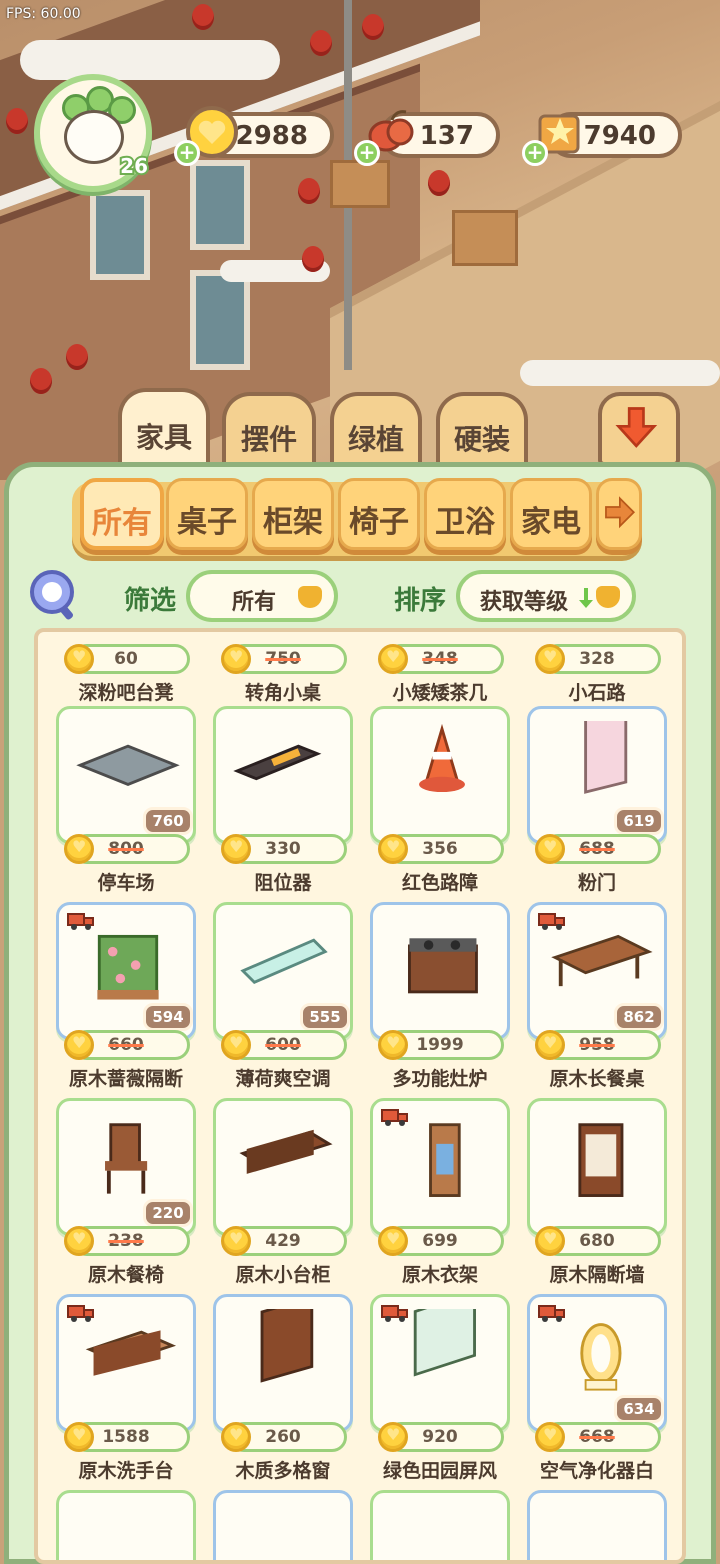 This screenshot has width=720, height=1564. Describe the element at coordinates (465, 522) in the screenshot. I see `category-label: 卫浴` at that location.